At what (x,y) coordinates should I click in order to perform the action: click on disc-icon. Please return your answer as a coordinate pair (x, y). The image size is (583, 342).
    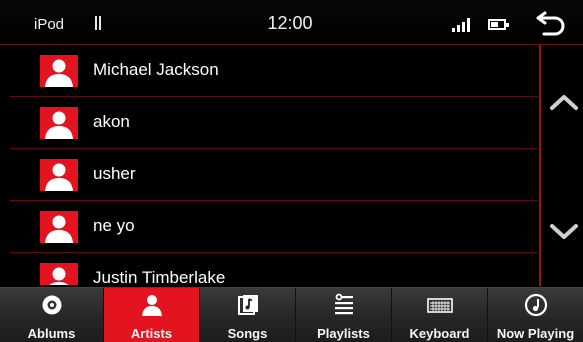
    Looking at the image, I should click on (51, 305).